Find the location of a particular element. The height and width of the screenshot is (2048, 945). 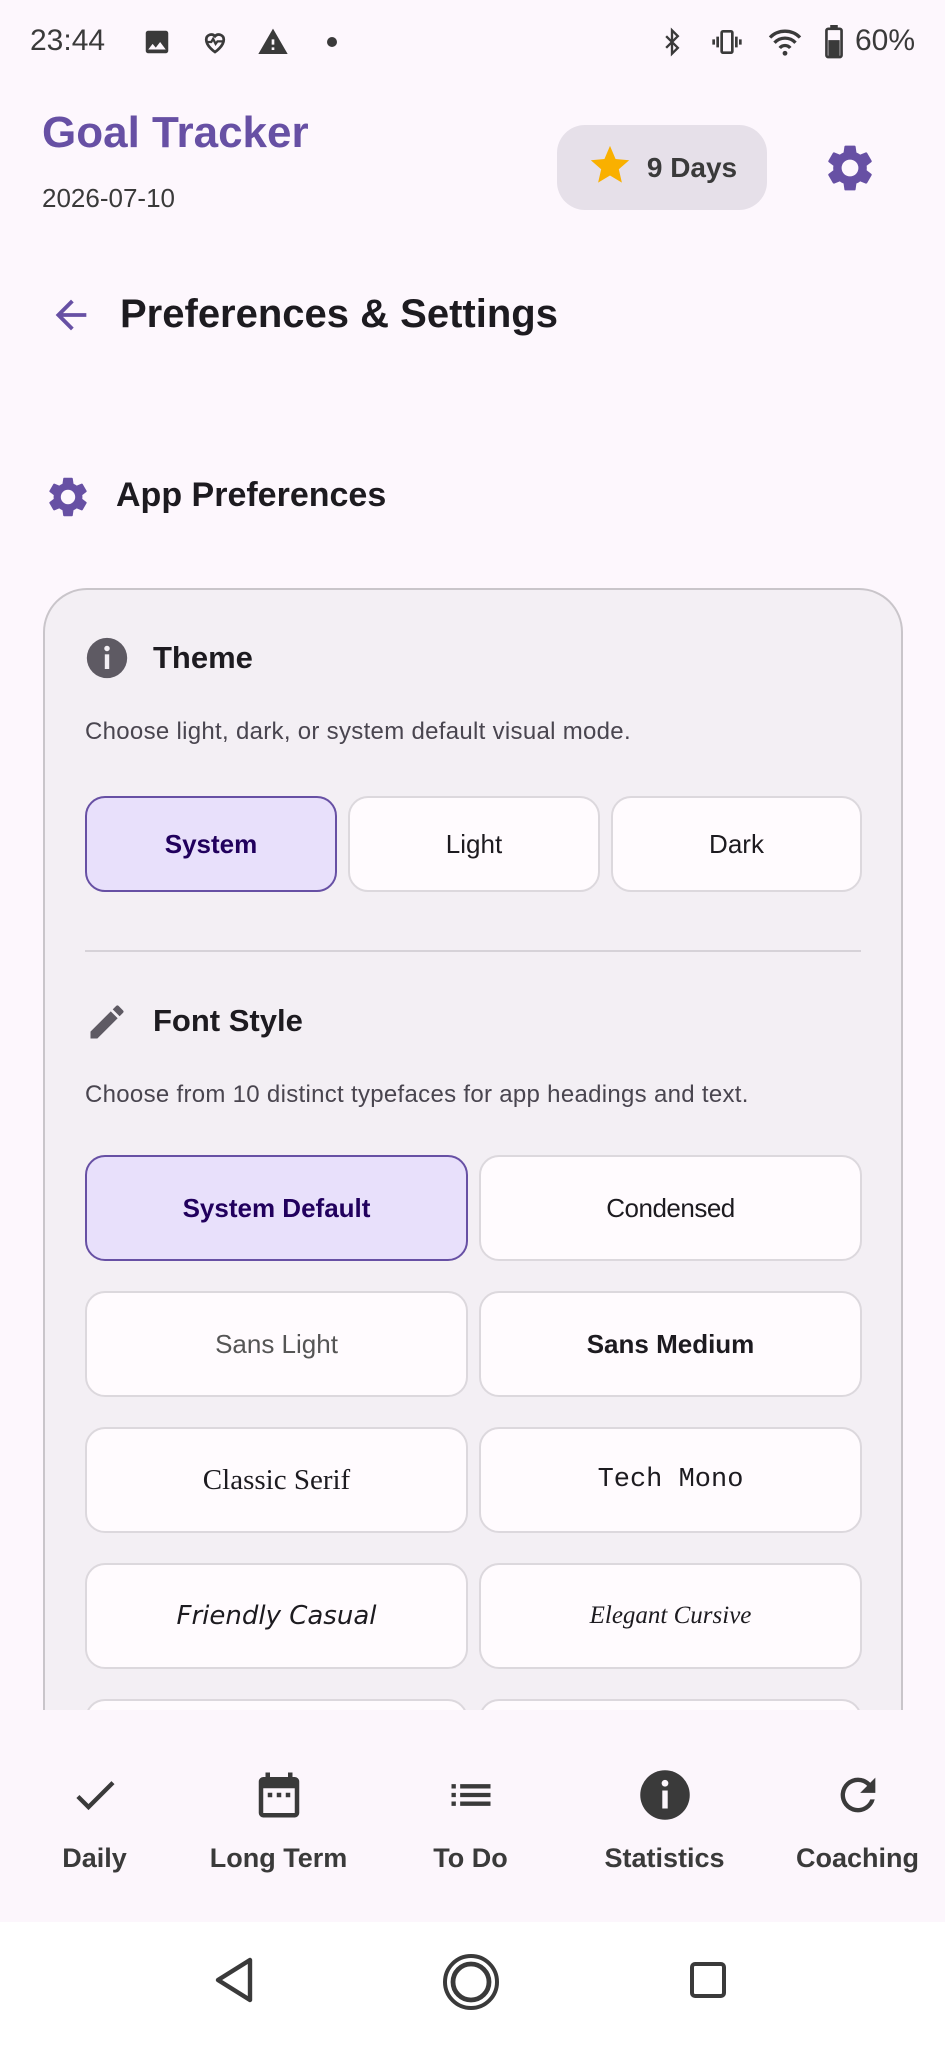

streak-badge: 9 Days is located at coordinates (662, 167).